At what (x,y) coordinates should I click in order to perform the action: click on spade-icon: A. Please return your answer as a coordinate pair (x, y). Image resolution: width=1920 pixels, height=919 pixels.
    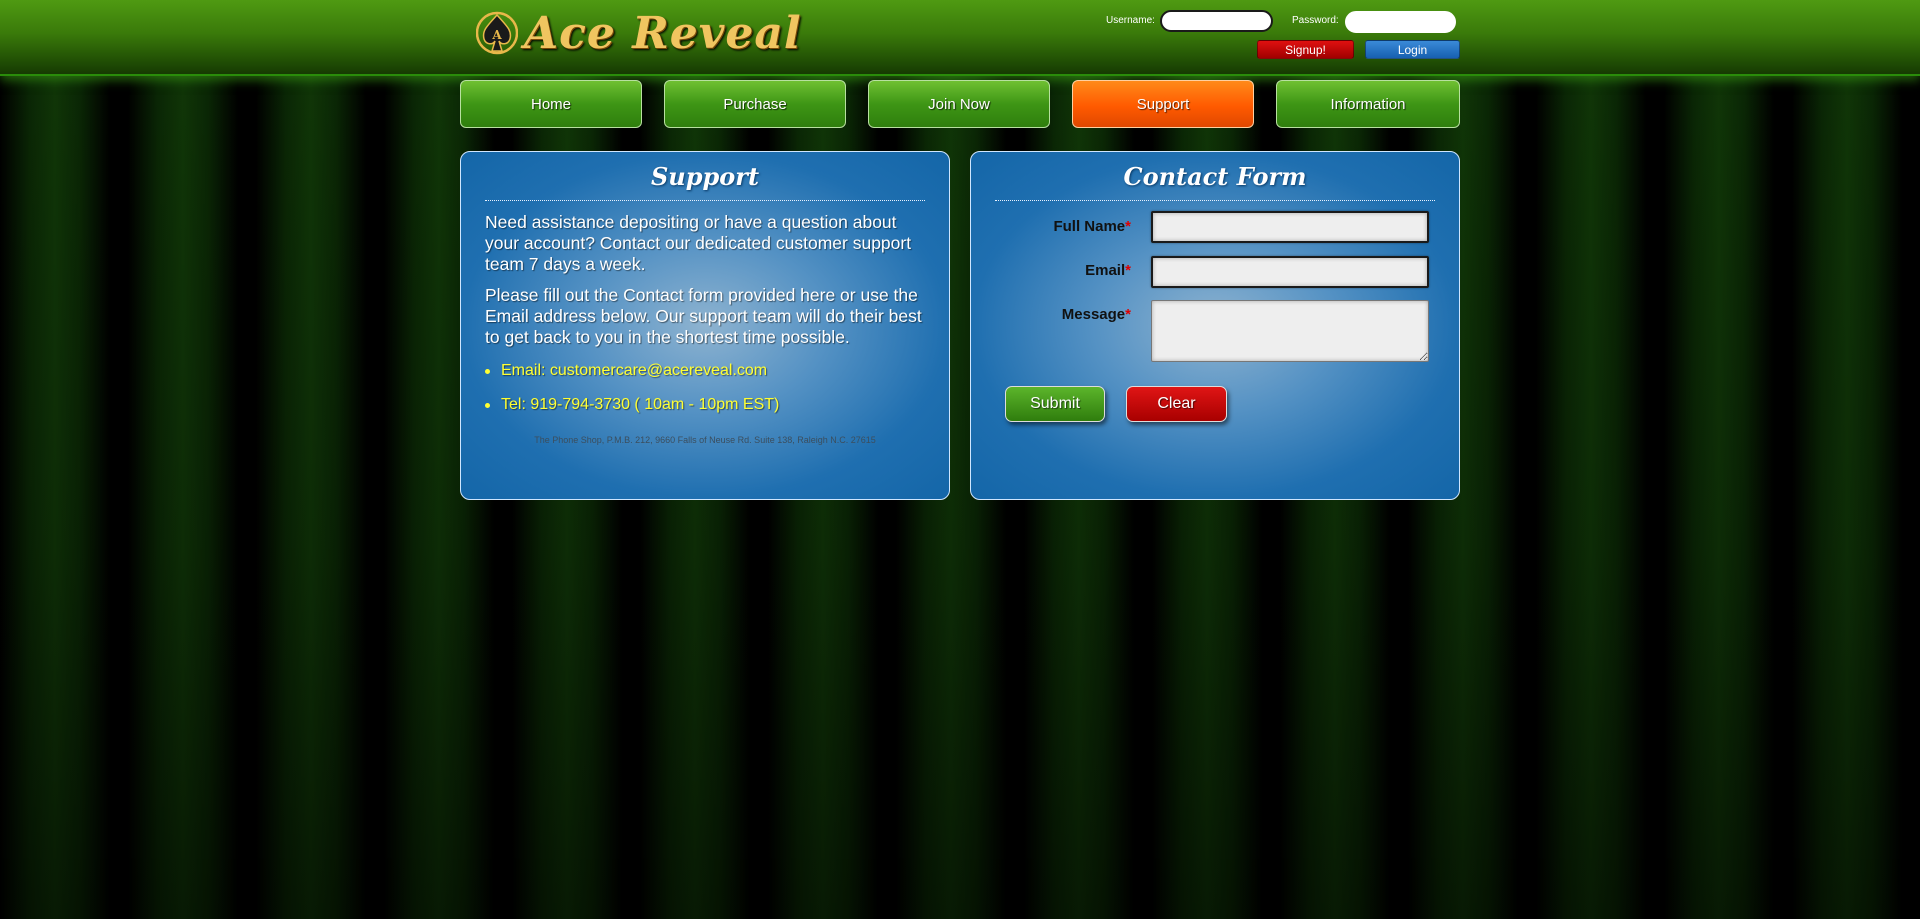
    Looking at the image, I should click on (497, 33).